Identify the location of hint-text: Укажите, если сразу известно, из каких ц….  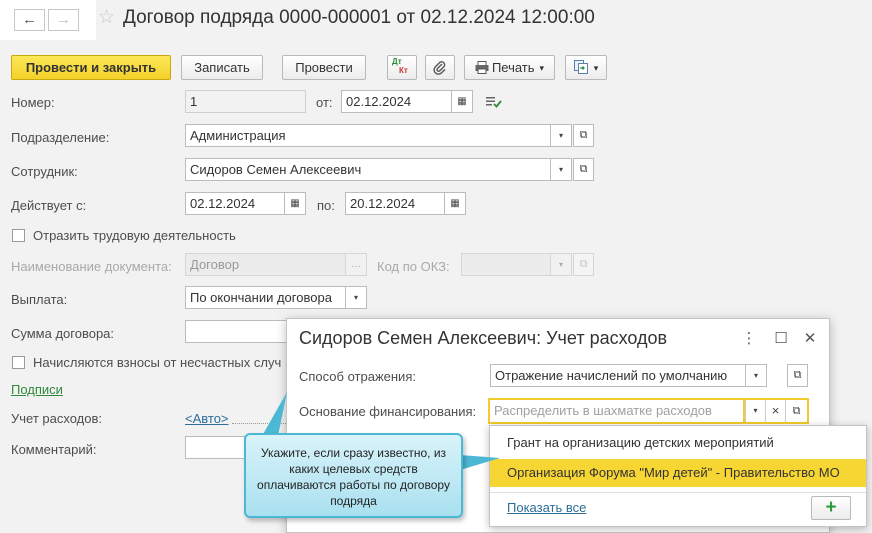
(353, 477).